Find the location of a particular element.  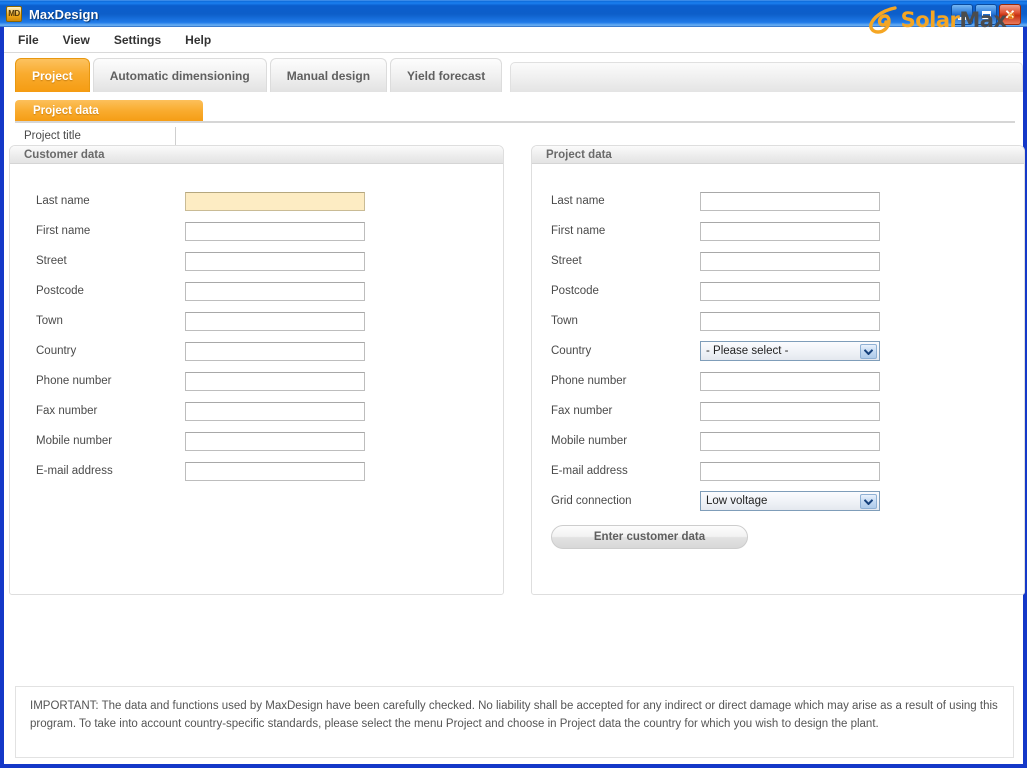

field-row-project-country: Country - Please select - is located at coordinates (778, 351).